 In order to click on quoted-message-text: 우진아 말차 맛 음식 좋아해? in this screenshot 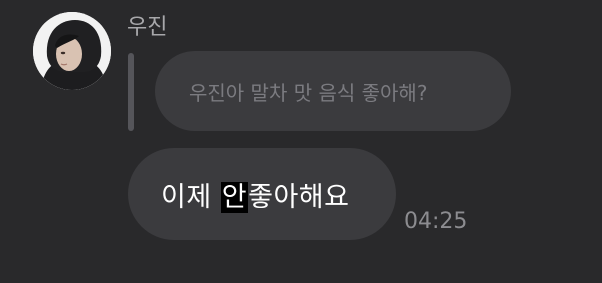, I will do `click(308, 92)`.